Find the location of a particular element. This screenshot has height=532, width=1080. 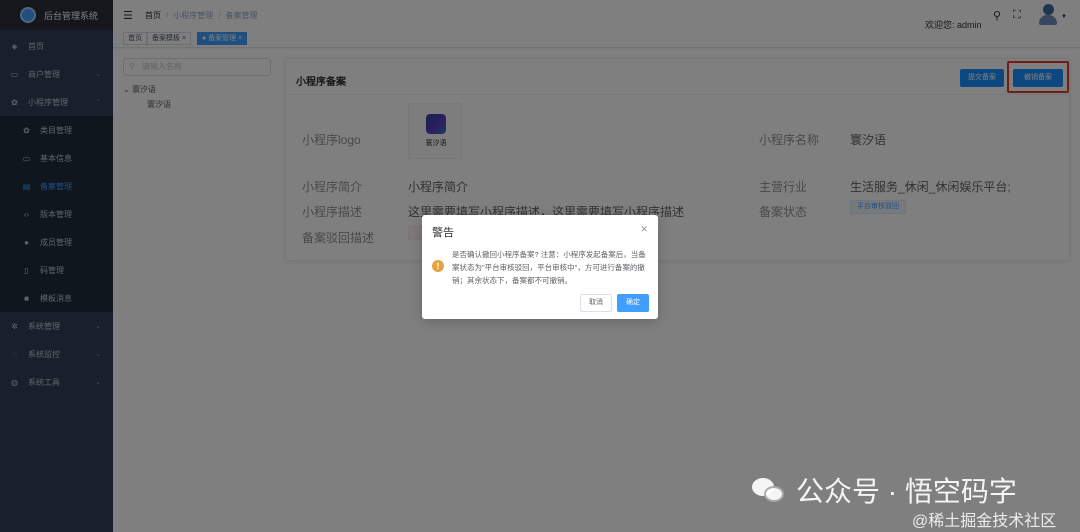

watermark: 公众号 · 悟空码字 is located at coordinates (884, 490).